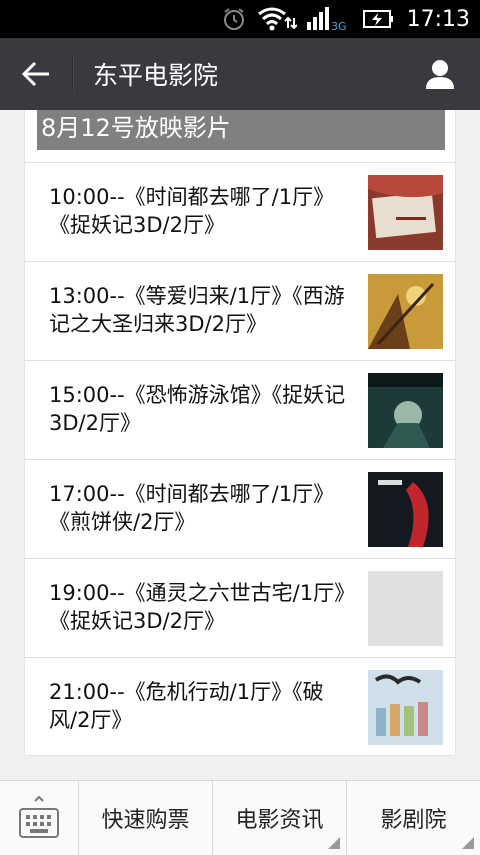 The width and height of the screenshot is (480, 855). I want to click on back-button, so click(36, 74).